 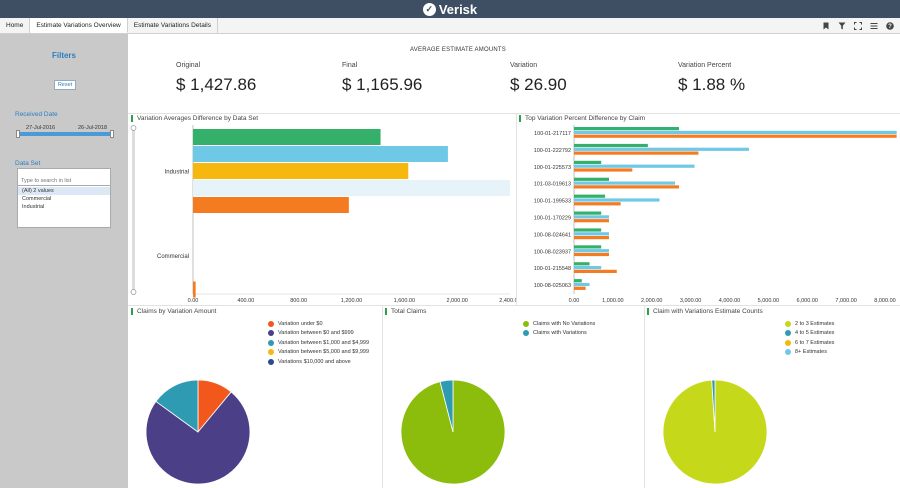 I want to click on legend-item-claims-with-no-variations: Claims with No Variations, so click(x=559, y=324).